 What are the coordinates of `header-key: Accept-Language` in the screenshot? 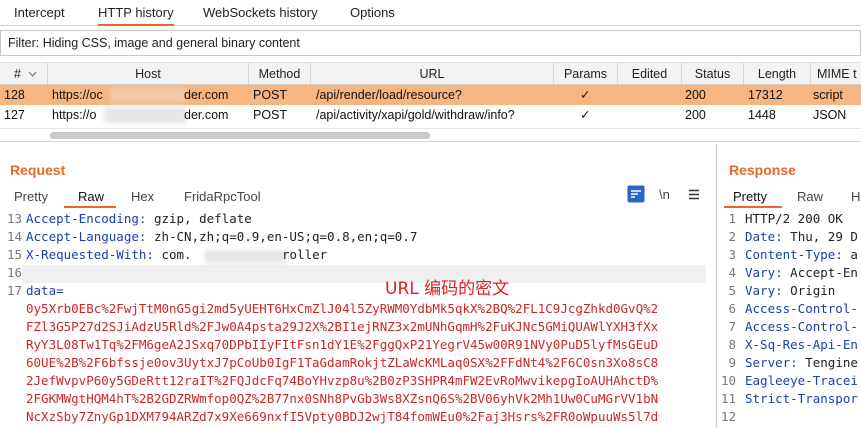 It's located at (82, 236).